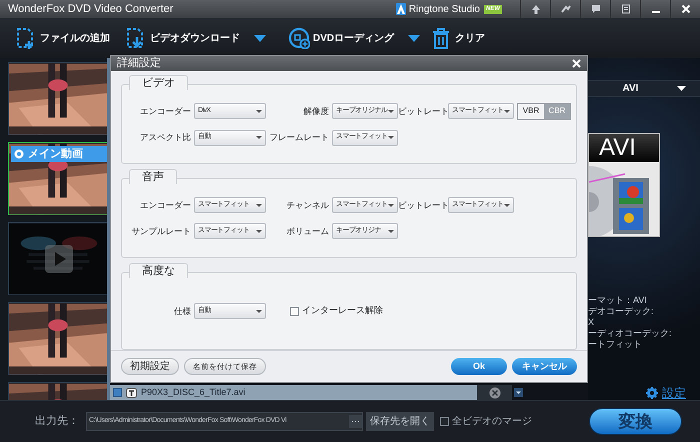  Describe the element at coordinates (341, 38) in the screenshot. I see `toolbar-button: DVDローディング` at that location.